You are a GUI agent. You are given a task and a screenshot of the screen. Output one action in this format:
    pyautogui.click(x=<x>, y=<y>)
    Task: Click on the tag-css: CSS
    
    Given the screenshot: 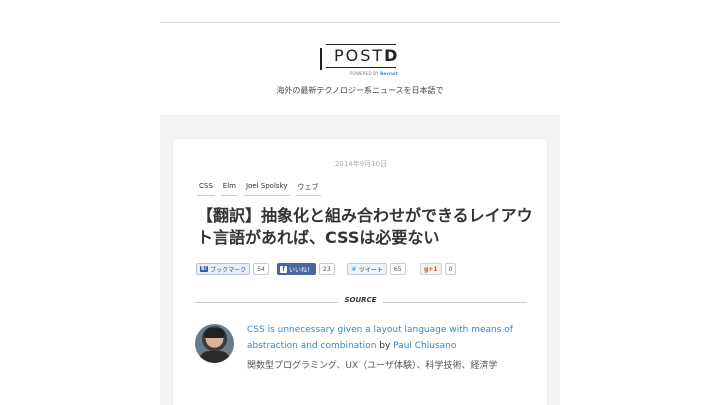 What is the action you would take?
    pyautogui.click(x=206, y=188)
    